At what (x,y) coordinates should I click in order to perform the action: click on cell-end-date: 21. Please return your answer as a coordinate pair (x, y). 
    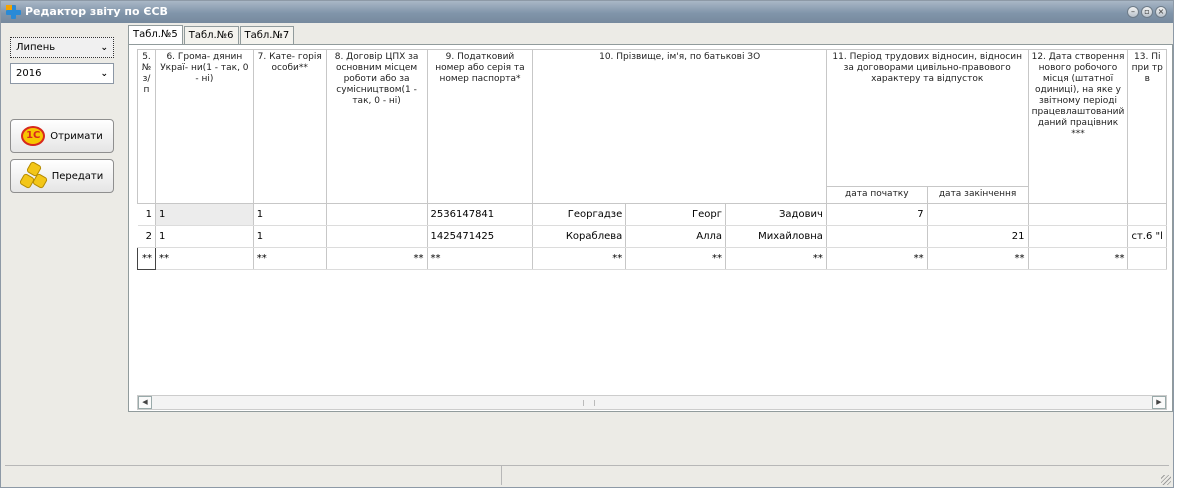
    Looking at the image, I should click on (978, 236).